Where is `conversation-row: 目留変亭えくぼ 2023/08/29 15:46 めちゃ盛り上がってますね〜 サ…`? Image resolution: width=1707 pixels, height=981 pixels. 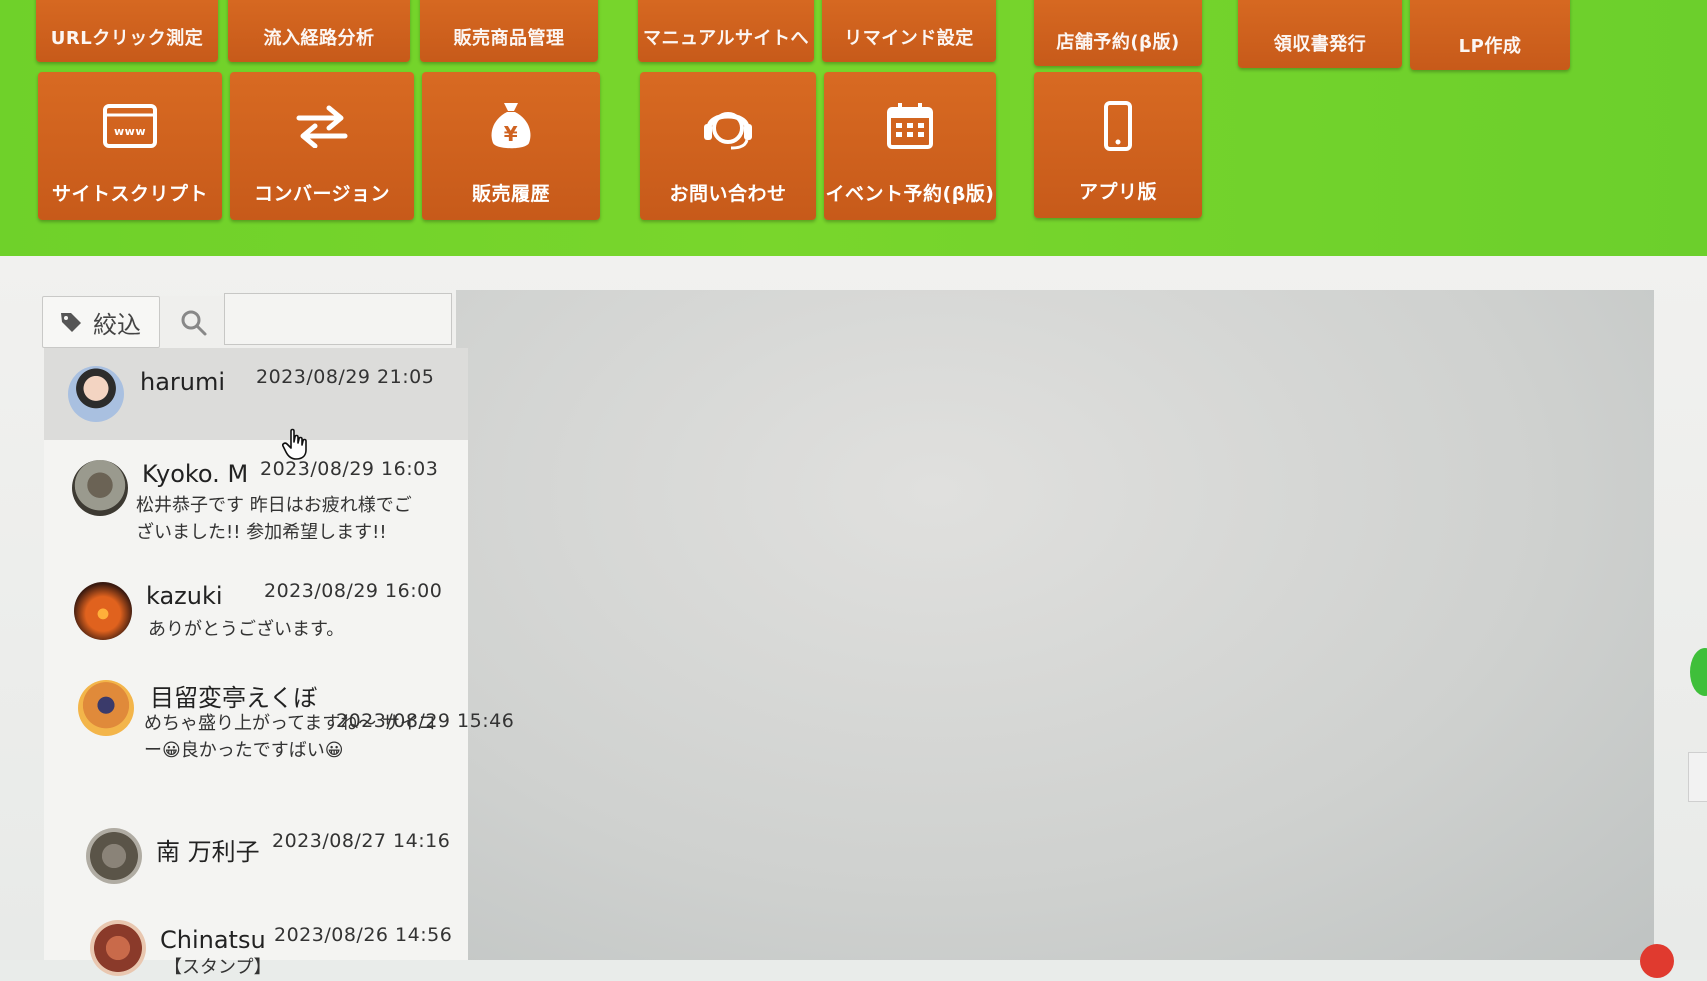 conversation-row: 目留変亭えくぼ 2023/08/29 15:46 めちゃ盛り上がってますね〜 サ… is located at coordinates (279, 732).